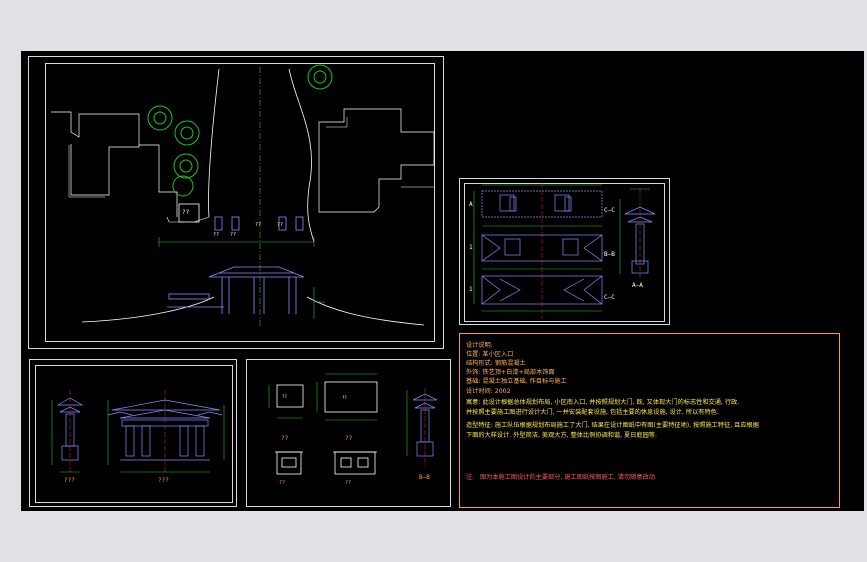 The image size is (867, 562). Describe the element at coordinates (609, 254) in the screenshot. I see `section-label-b: B—B` at that location.